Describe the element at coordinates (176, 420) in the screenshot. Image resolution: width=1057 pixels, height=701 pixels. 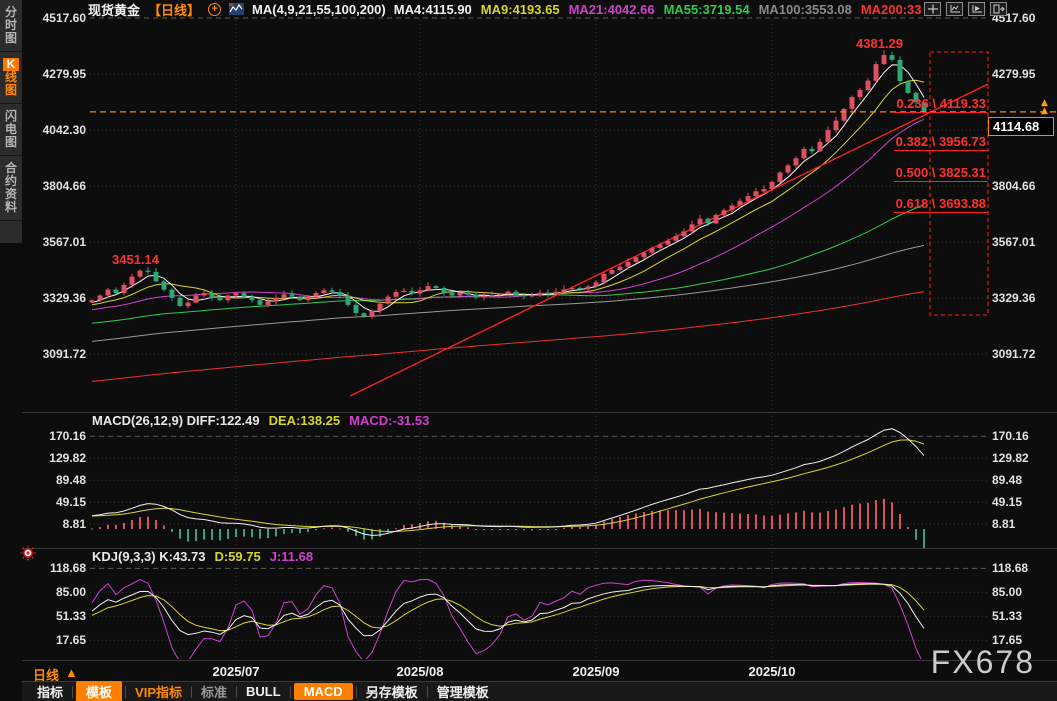
I see `macd-diff-readout: MACD(26,12,9) DIFF:122.49` at that location.